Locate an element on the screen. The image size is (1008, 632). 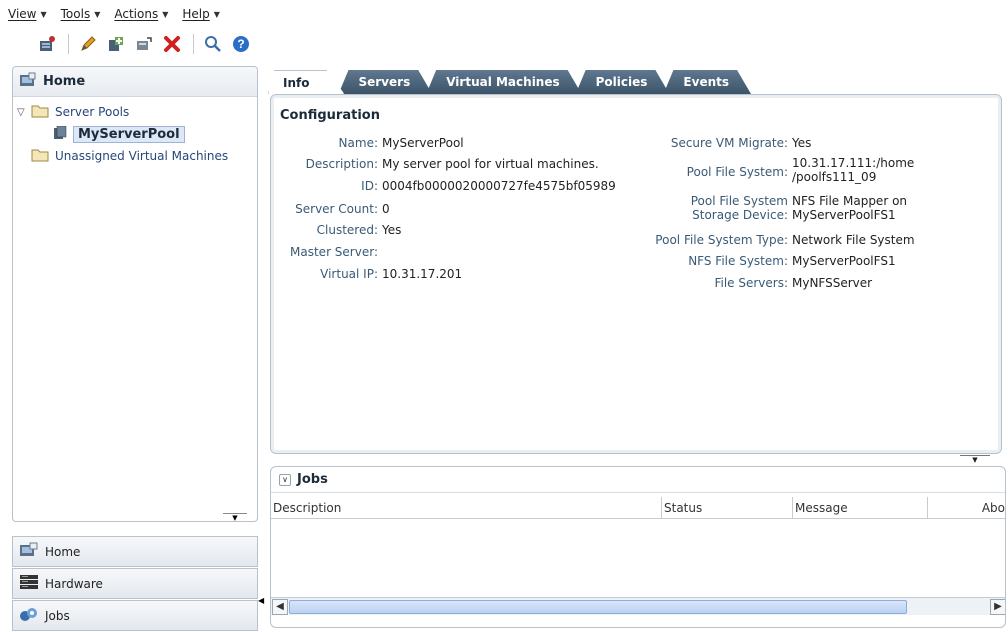
secure-vm-migrate-value: Yes is located at coordinates (802, 143).